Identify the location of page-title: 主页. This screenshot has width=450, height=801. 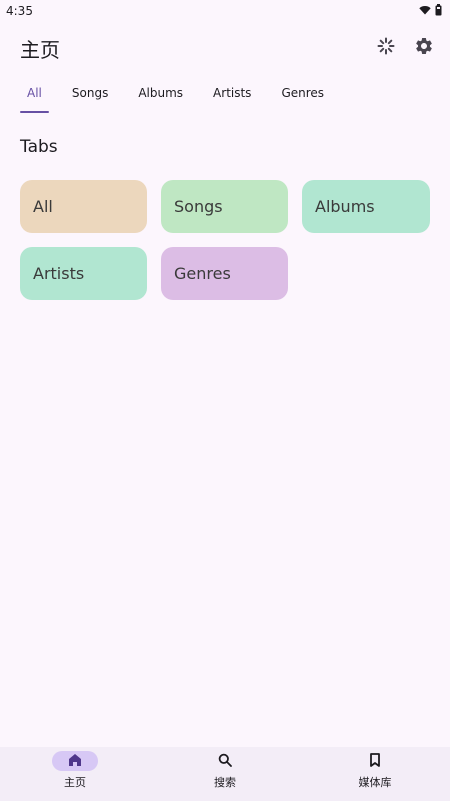
(40, 49).